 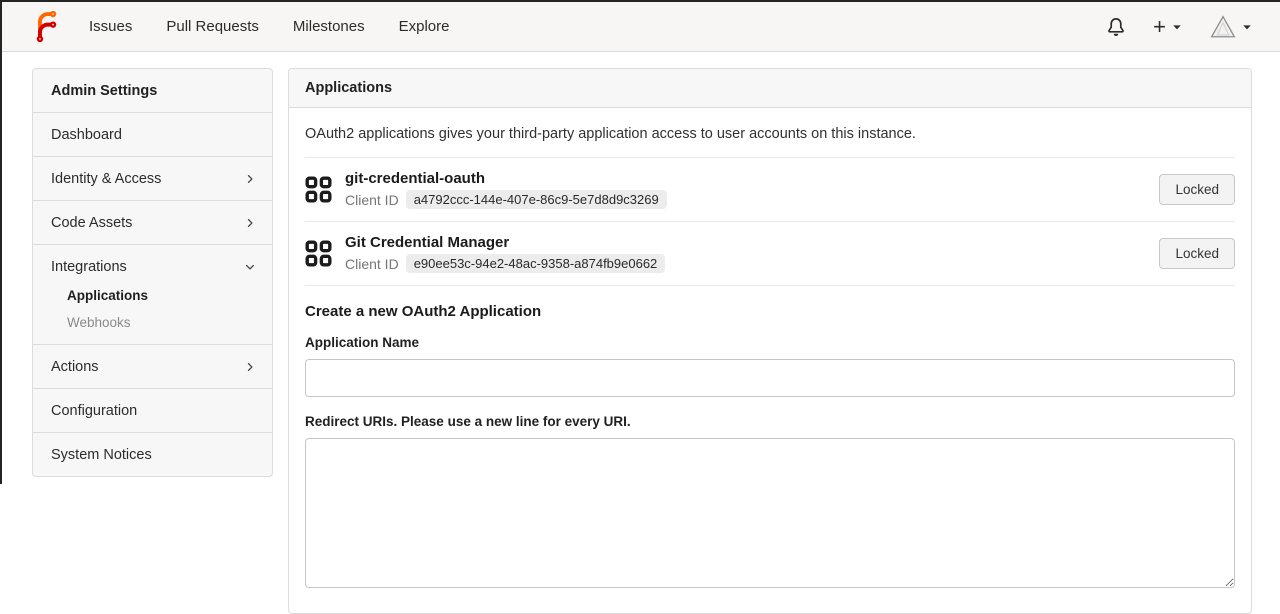 I want to click on create-new-dropdown: +, so click(x=1167, y=26).